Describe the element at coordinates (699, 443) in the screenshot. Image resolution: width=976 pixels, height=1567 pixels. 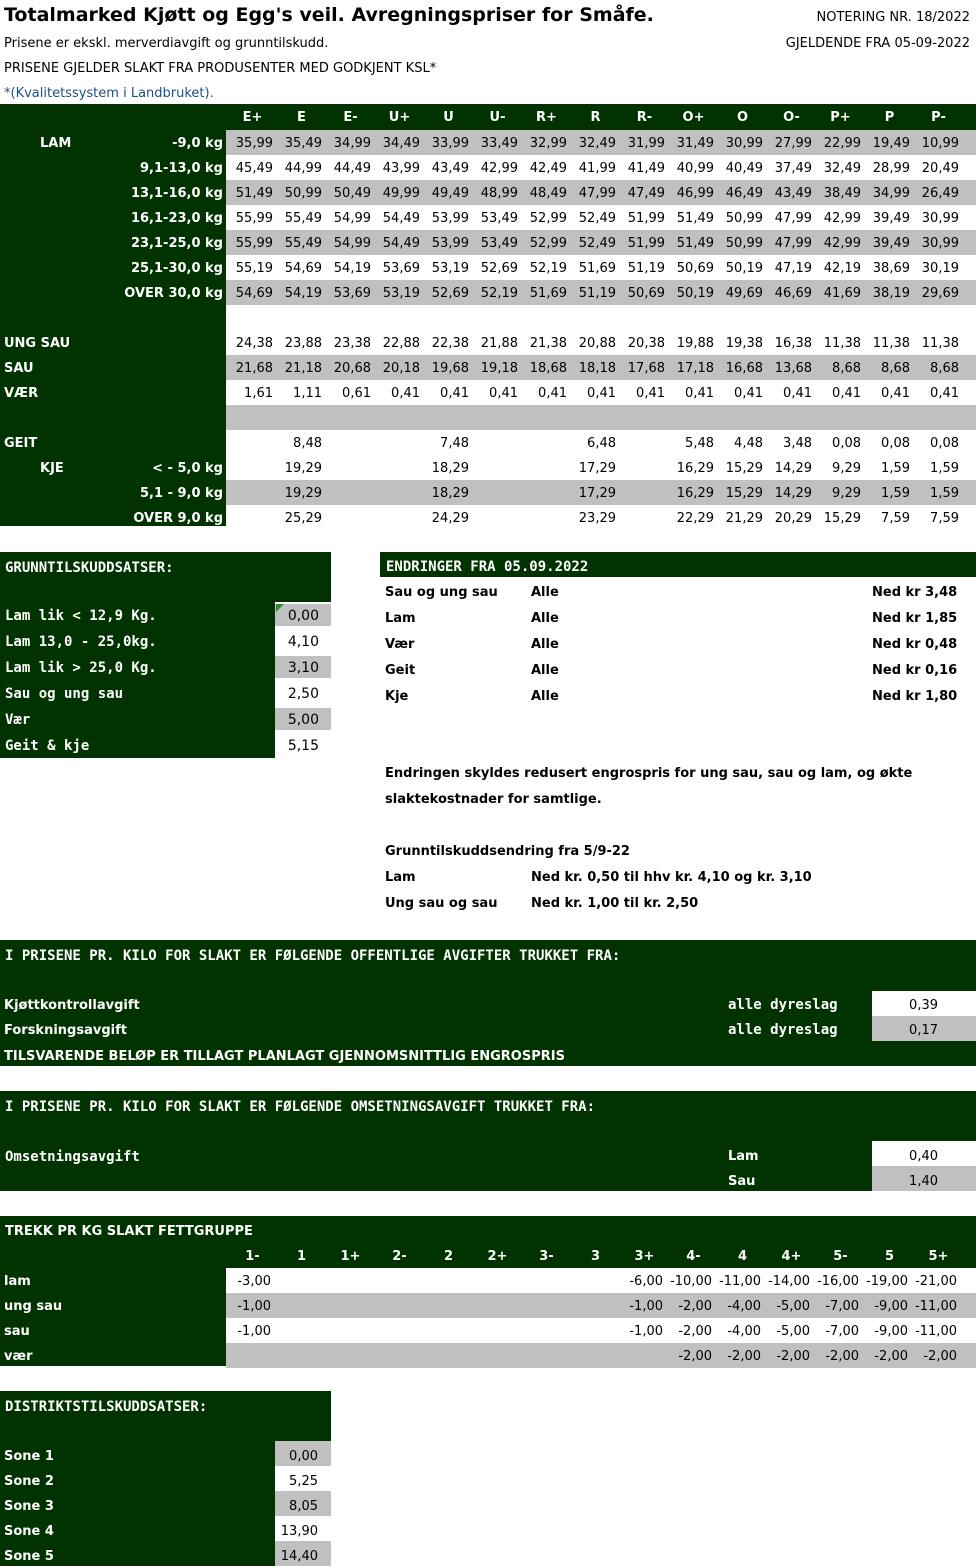
I see `price-cell: 5,48` at that location.